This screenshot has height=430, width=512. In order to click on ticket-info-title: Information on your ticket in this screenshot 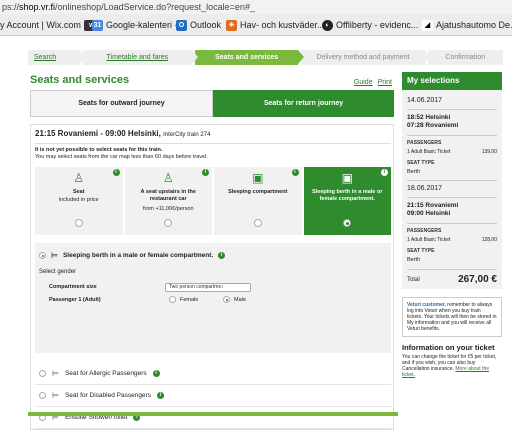, I will do `click(448, 347)`.